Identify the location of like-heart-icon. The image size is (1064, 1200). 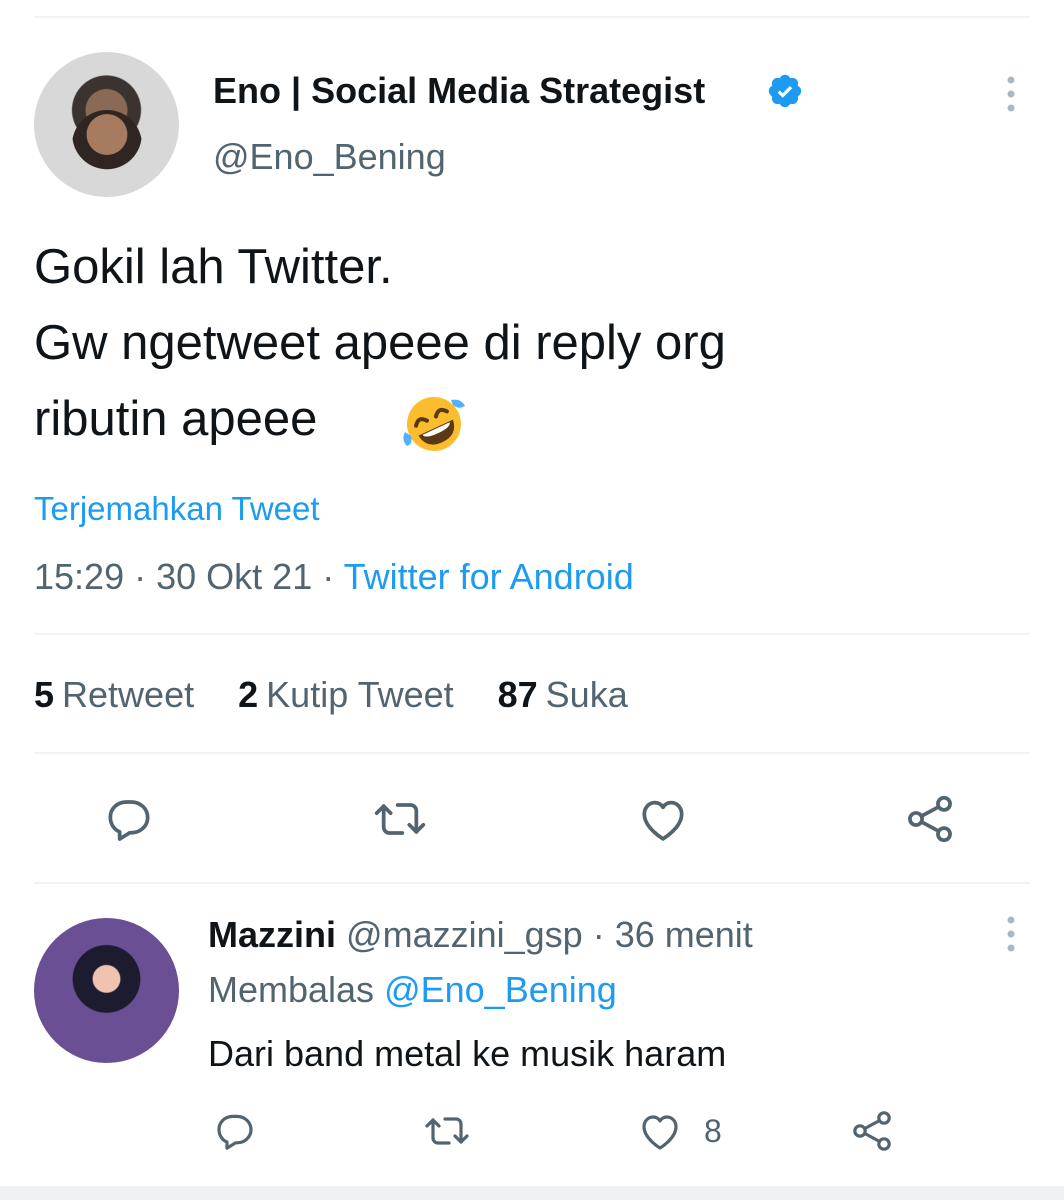
(663, 819).